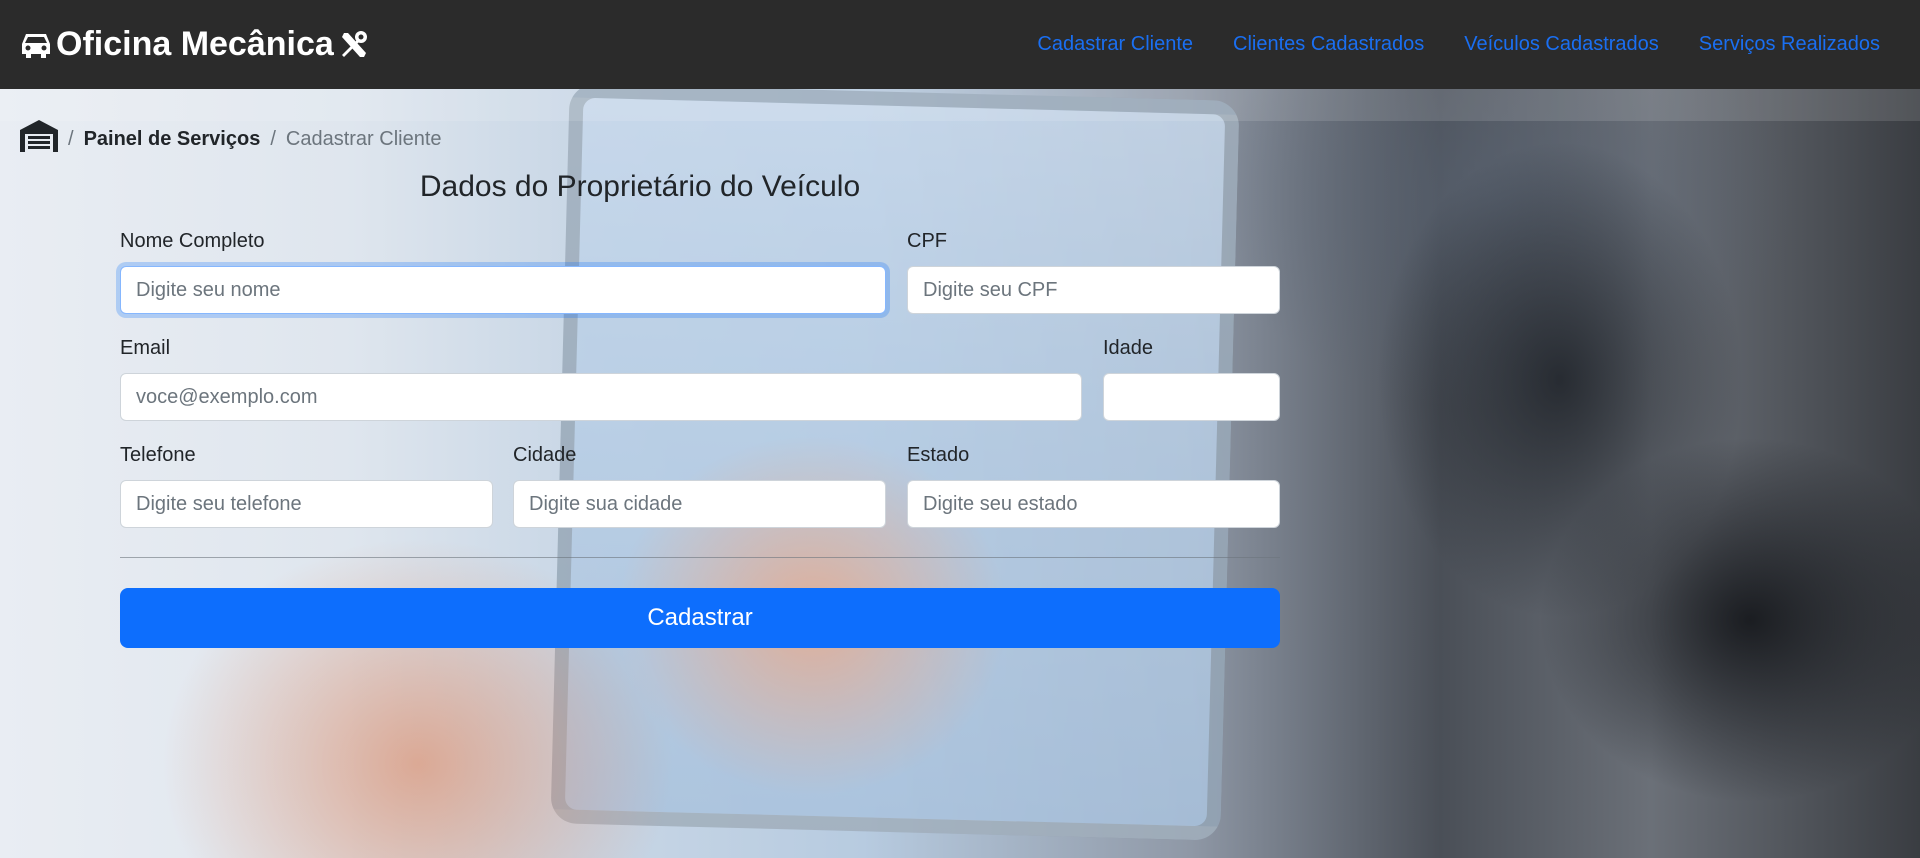 This screenshot has height=858, width=1920. I want to click on cpf-label: CPF, so click(927, 241).